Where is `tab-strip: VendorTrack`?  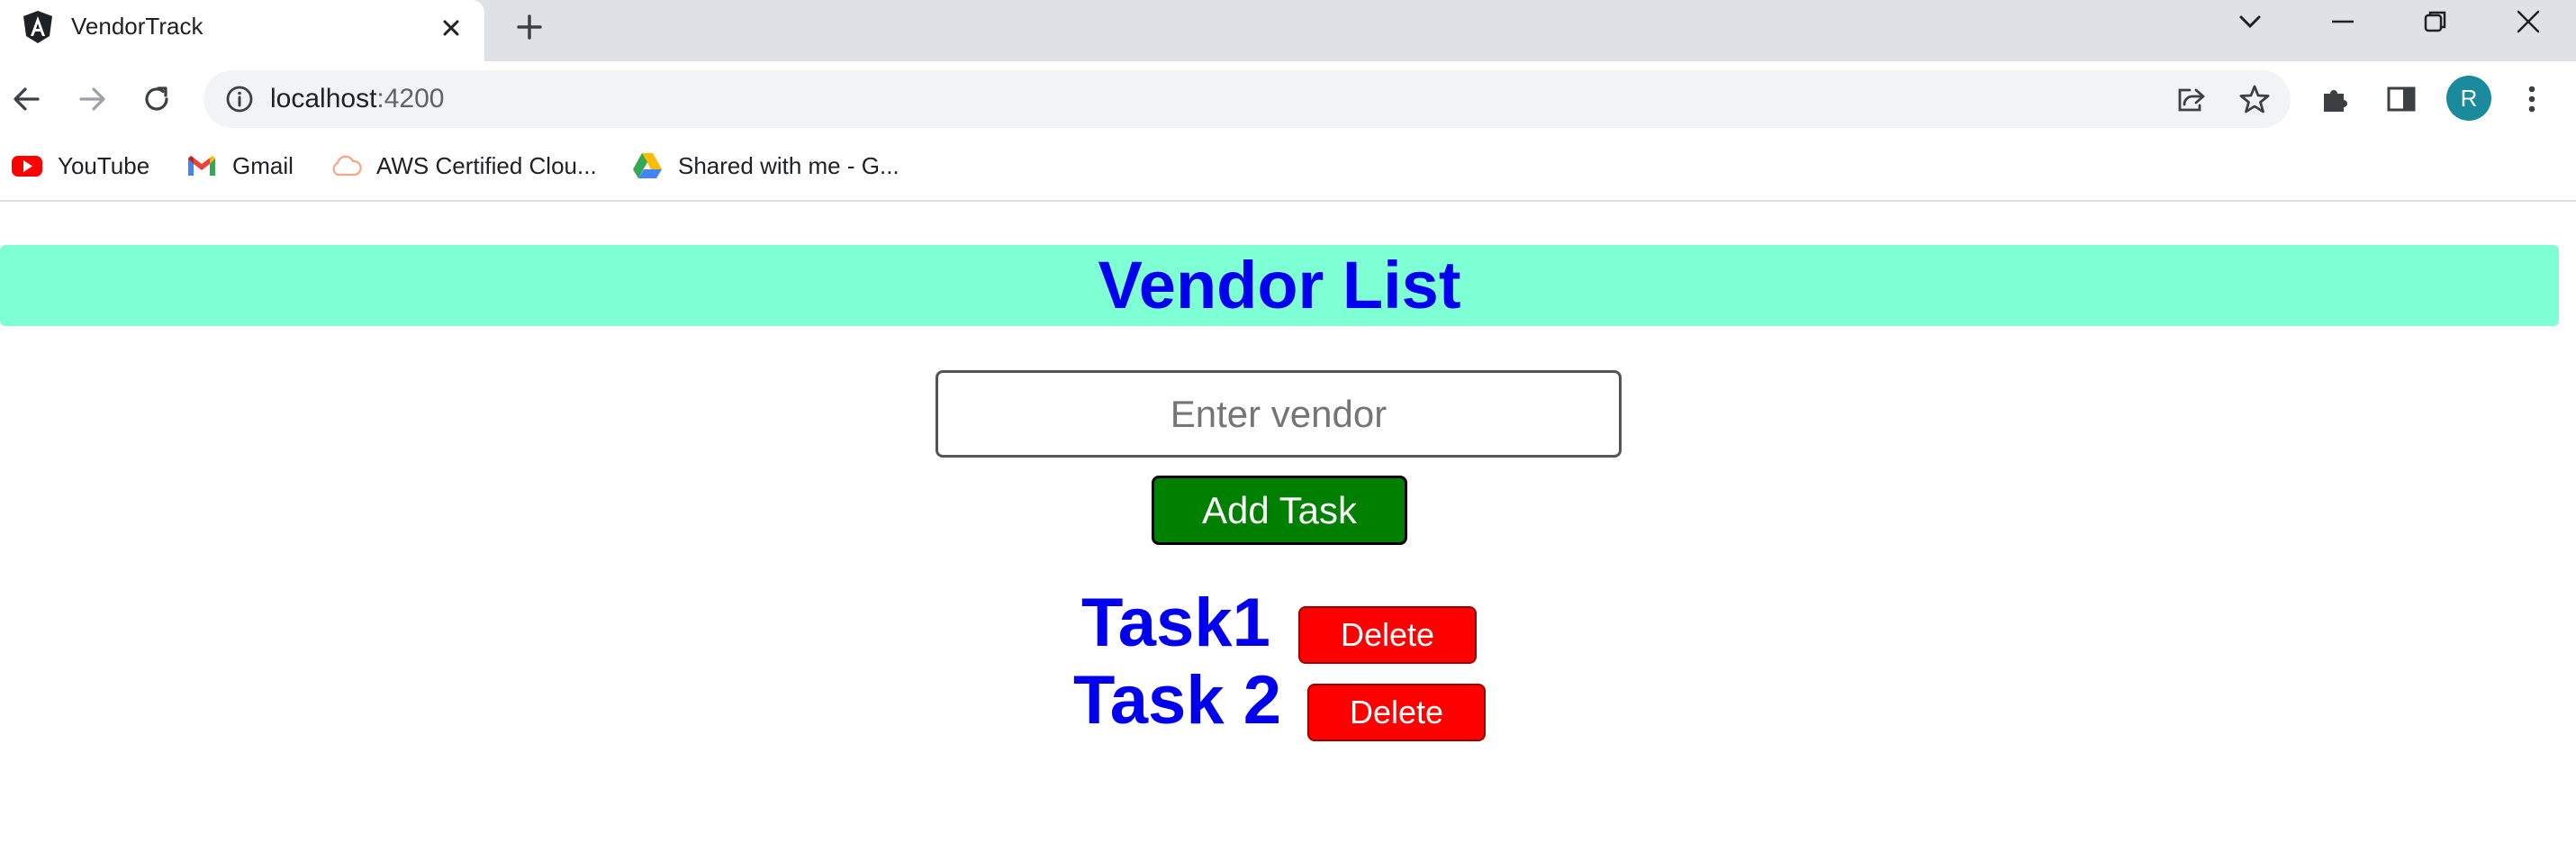 tab-strip: VendorTrack is located at coordinates (1288, 30).